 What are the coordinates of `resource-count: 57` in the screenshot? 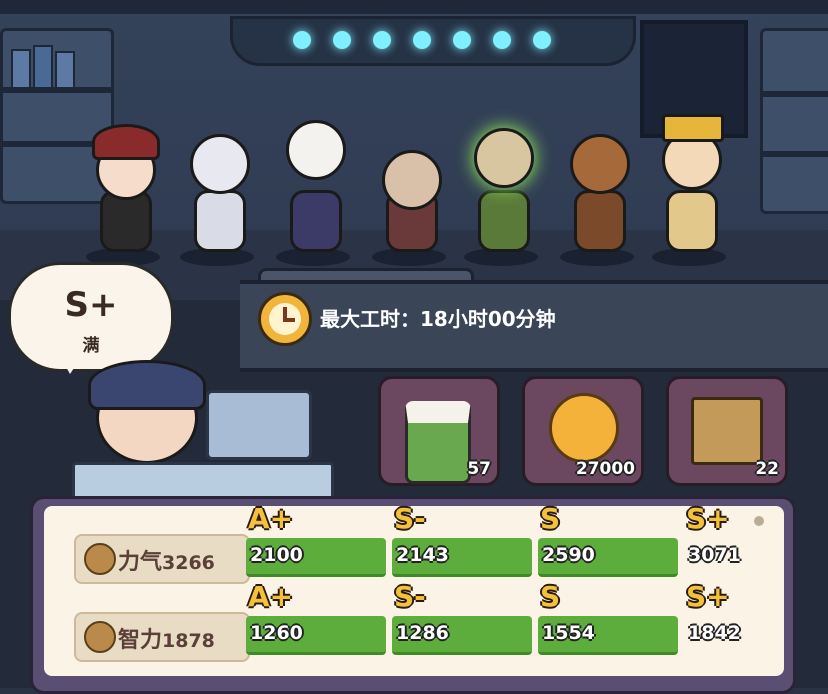 It's located at (479, 469).